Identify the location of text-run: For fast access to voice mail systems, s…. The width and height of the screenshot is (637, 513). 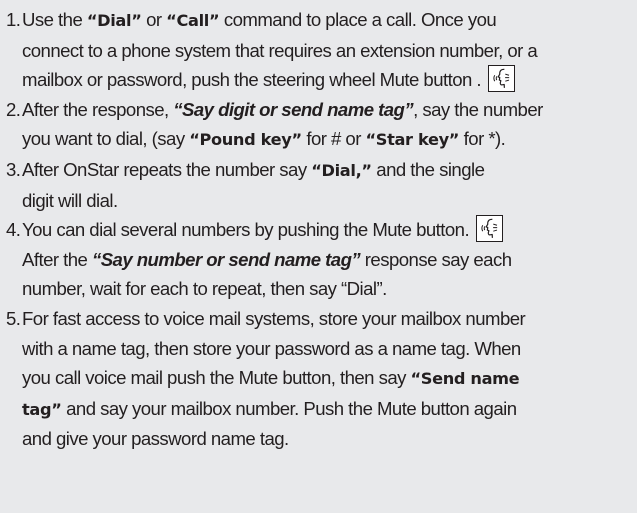
(274, 318).